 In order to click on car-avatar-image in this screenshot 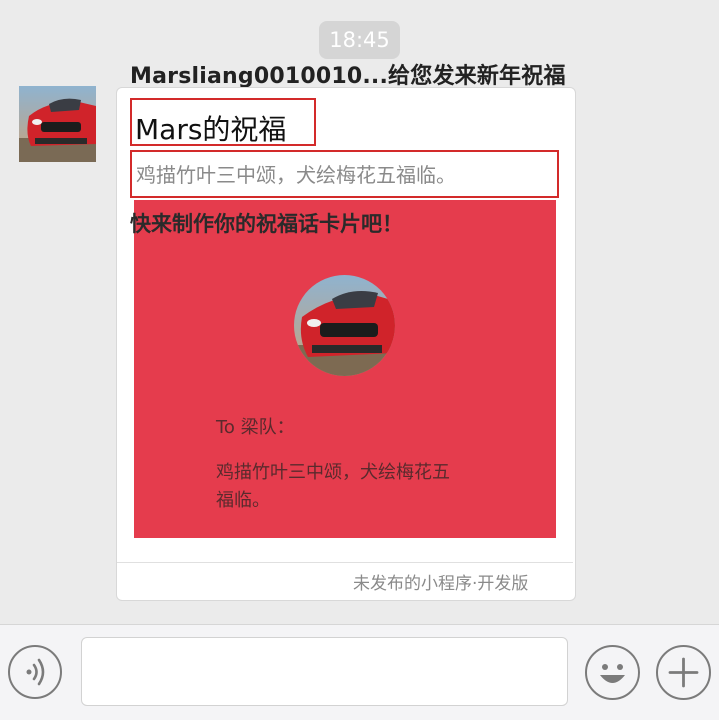, I will do `click(57, 124)`.